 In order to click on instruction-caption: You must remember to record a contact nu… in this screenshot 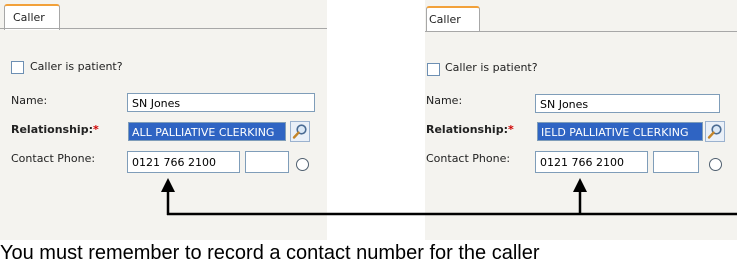, I will do `click(270, 253)`.